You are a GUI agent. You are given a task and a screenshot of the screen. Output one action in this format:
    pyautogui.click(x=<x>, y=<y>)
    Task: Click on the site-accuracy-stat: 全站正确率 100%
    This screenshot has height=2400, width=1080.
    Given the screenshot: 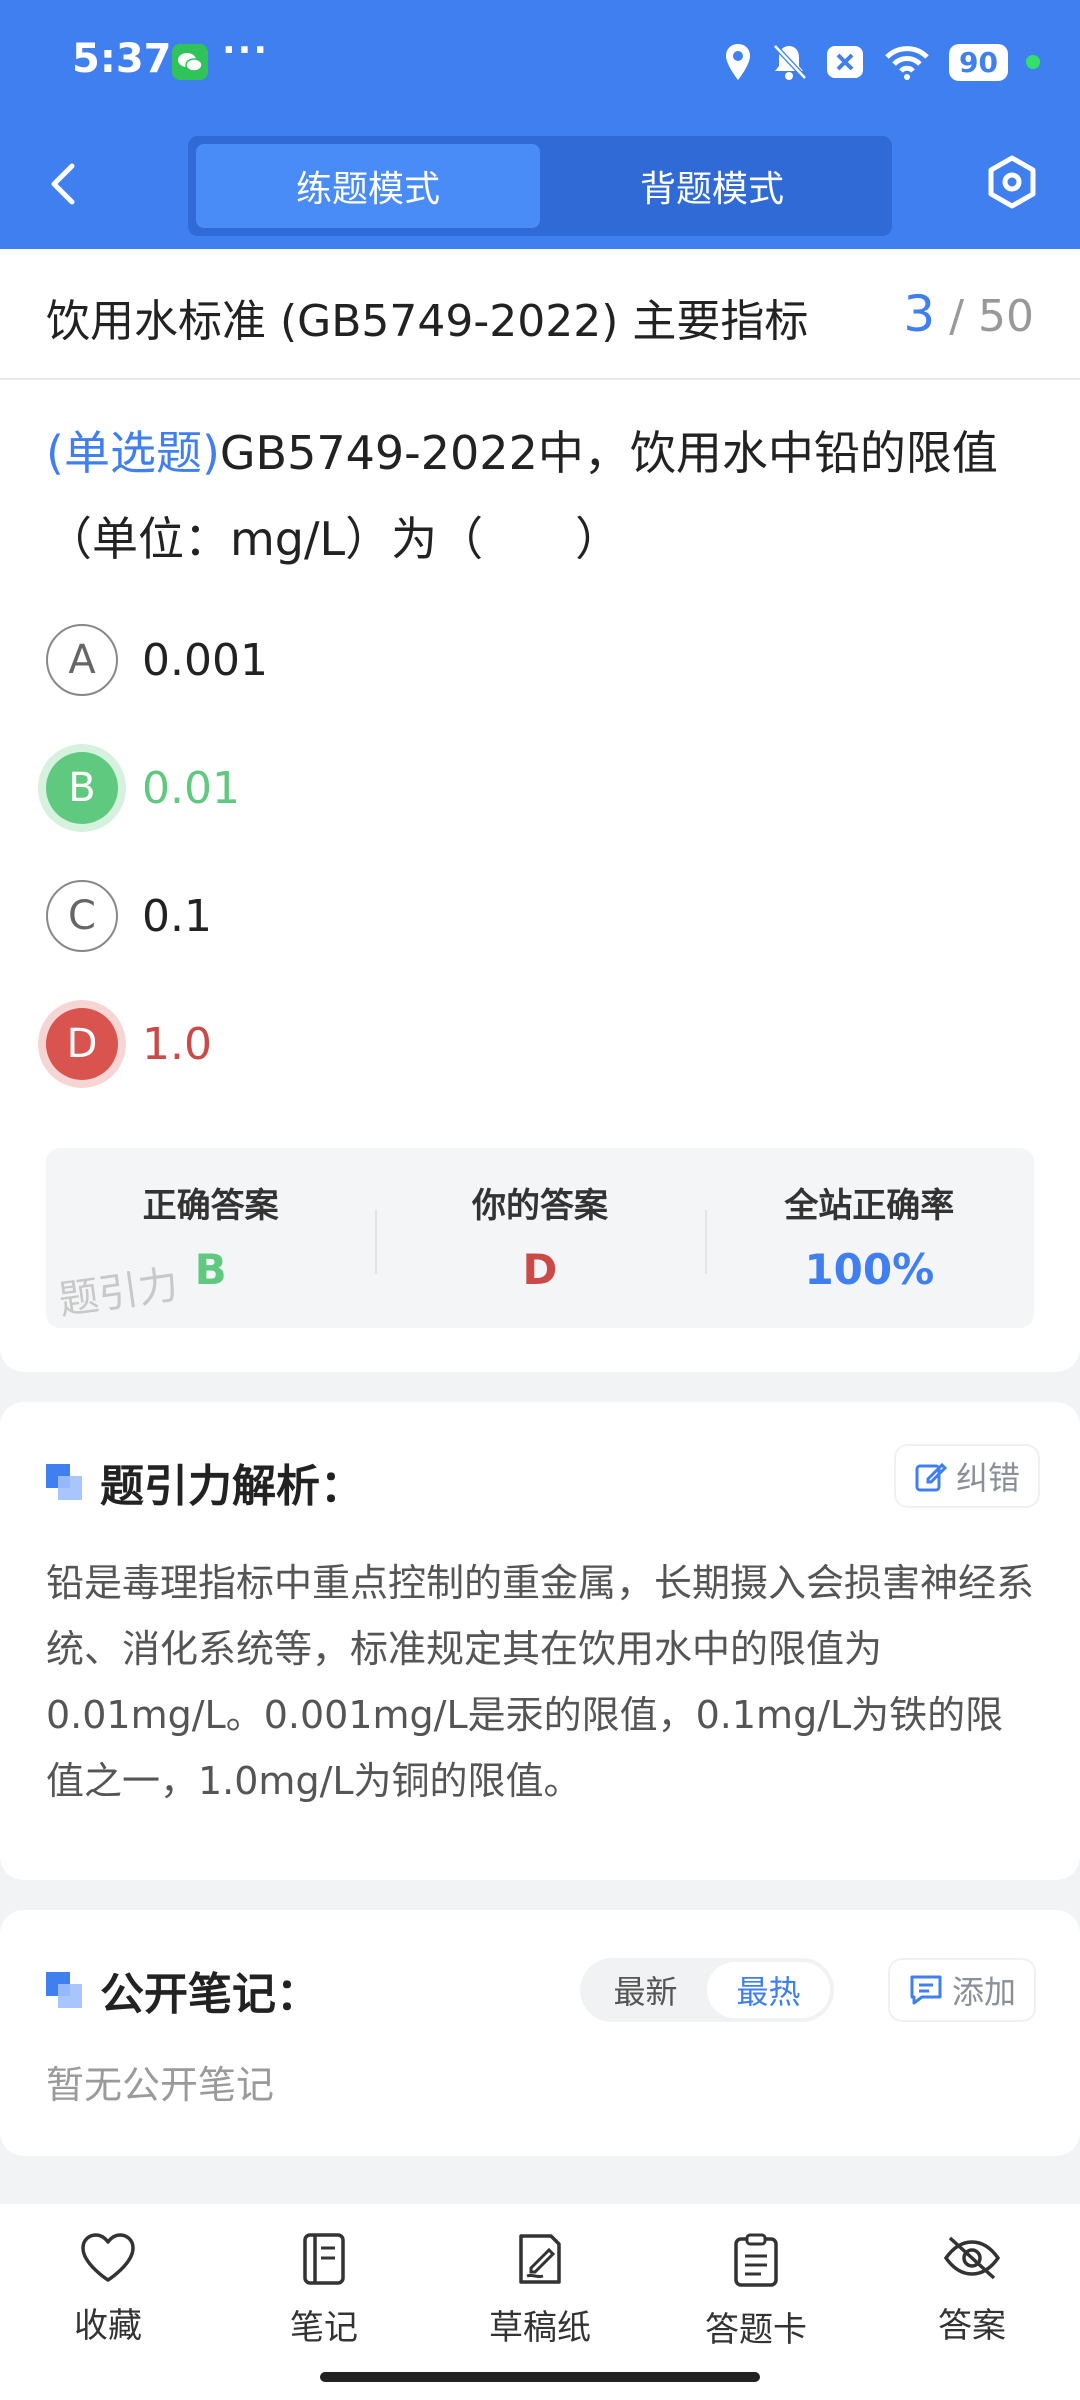 What is the action you would take?
    pyautogui.click(x=869, y=1238)
    